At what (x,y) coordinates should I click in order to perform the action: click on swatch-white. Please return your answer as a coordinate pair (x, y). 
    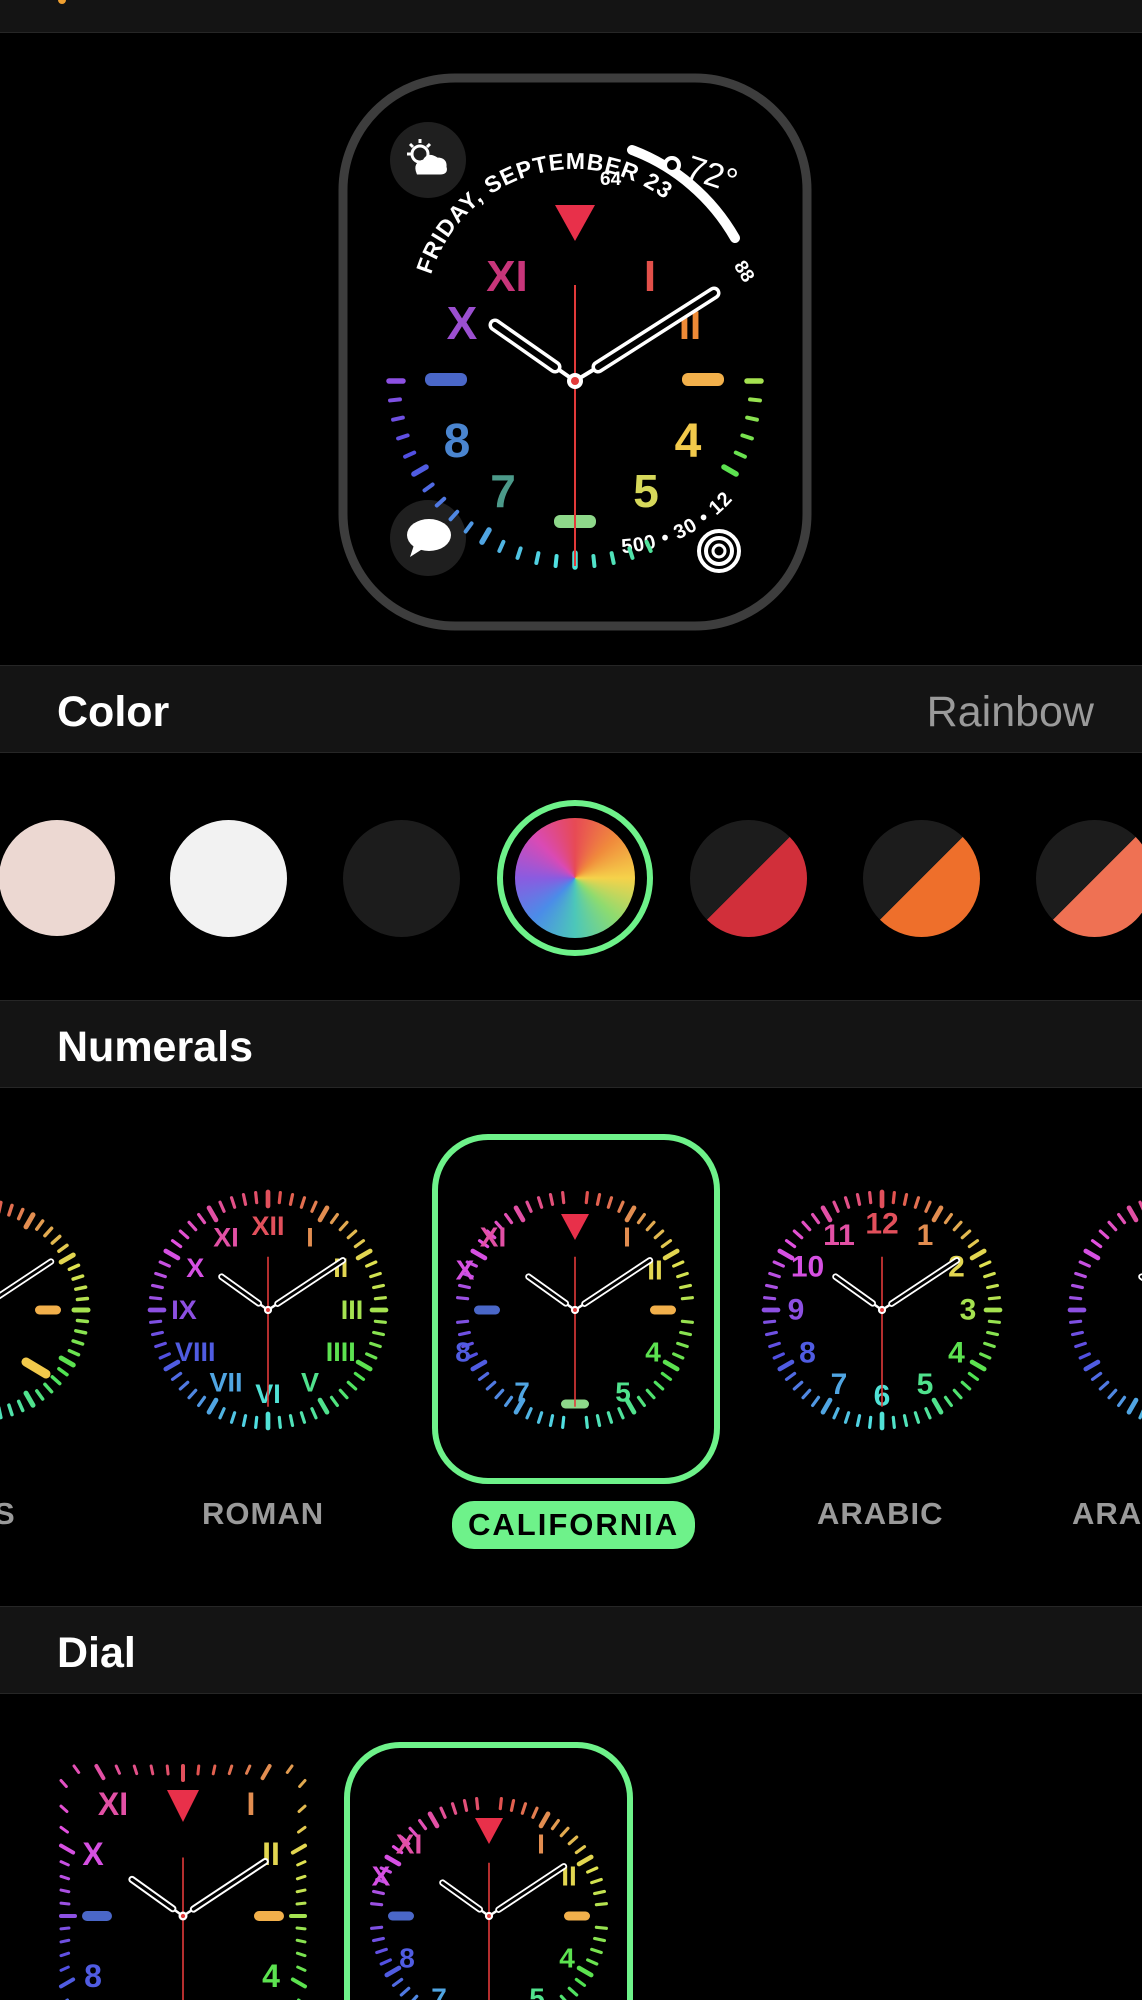
    Looking at the image, I should click on (228, 878).